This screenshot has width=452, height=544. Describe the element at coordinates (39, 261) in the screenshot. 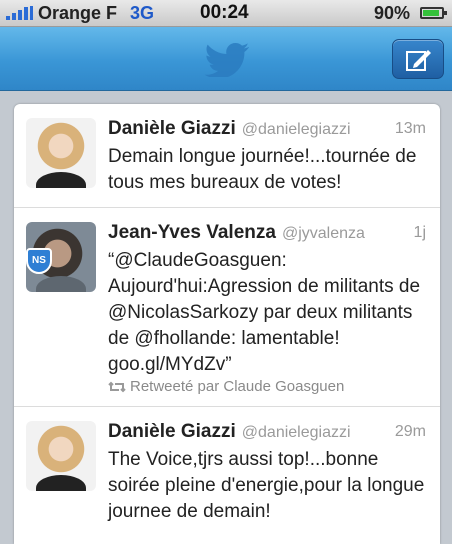

I see `ns-badge: NS` at that location.